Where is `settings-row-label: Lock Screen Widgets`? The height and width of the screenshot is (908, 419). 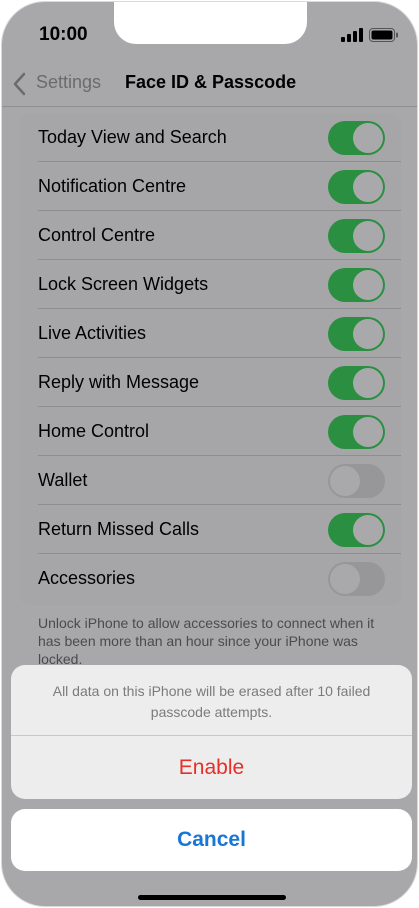 settings-row-label: Lock Screen Widgets is located at coordinates (123, 284).